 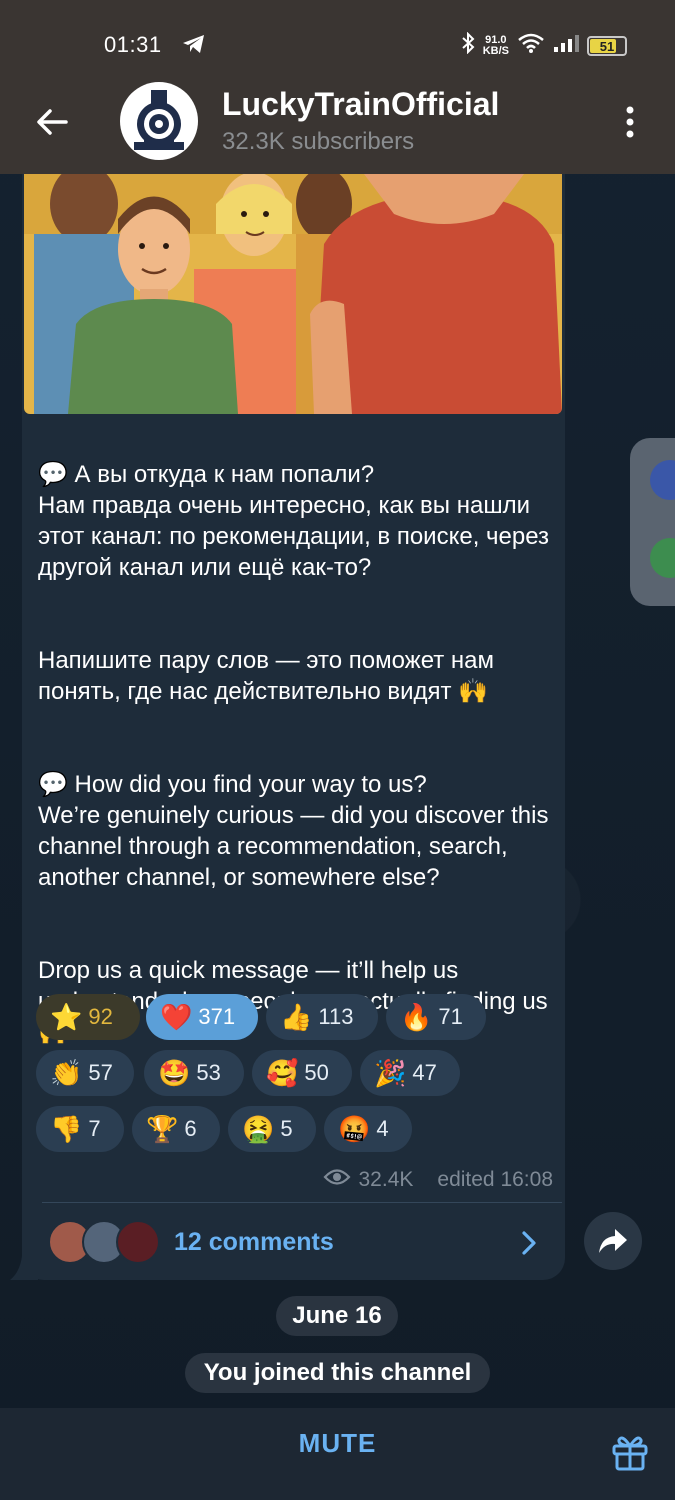 I want to click on share-arrow-icon, so click(x=613, y=1241).